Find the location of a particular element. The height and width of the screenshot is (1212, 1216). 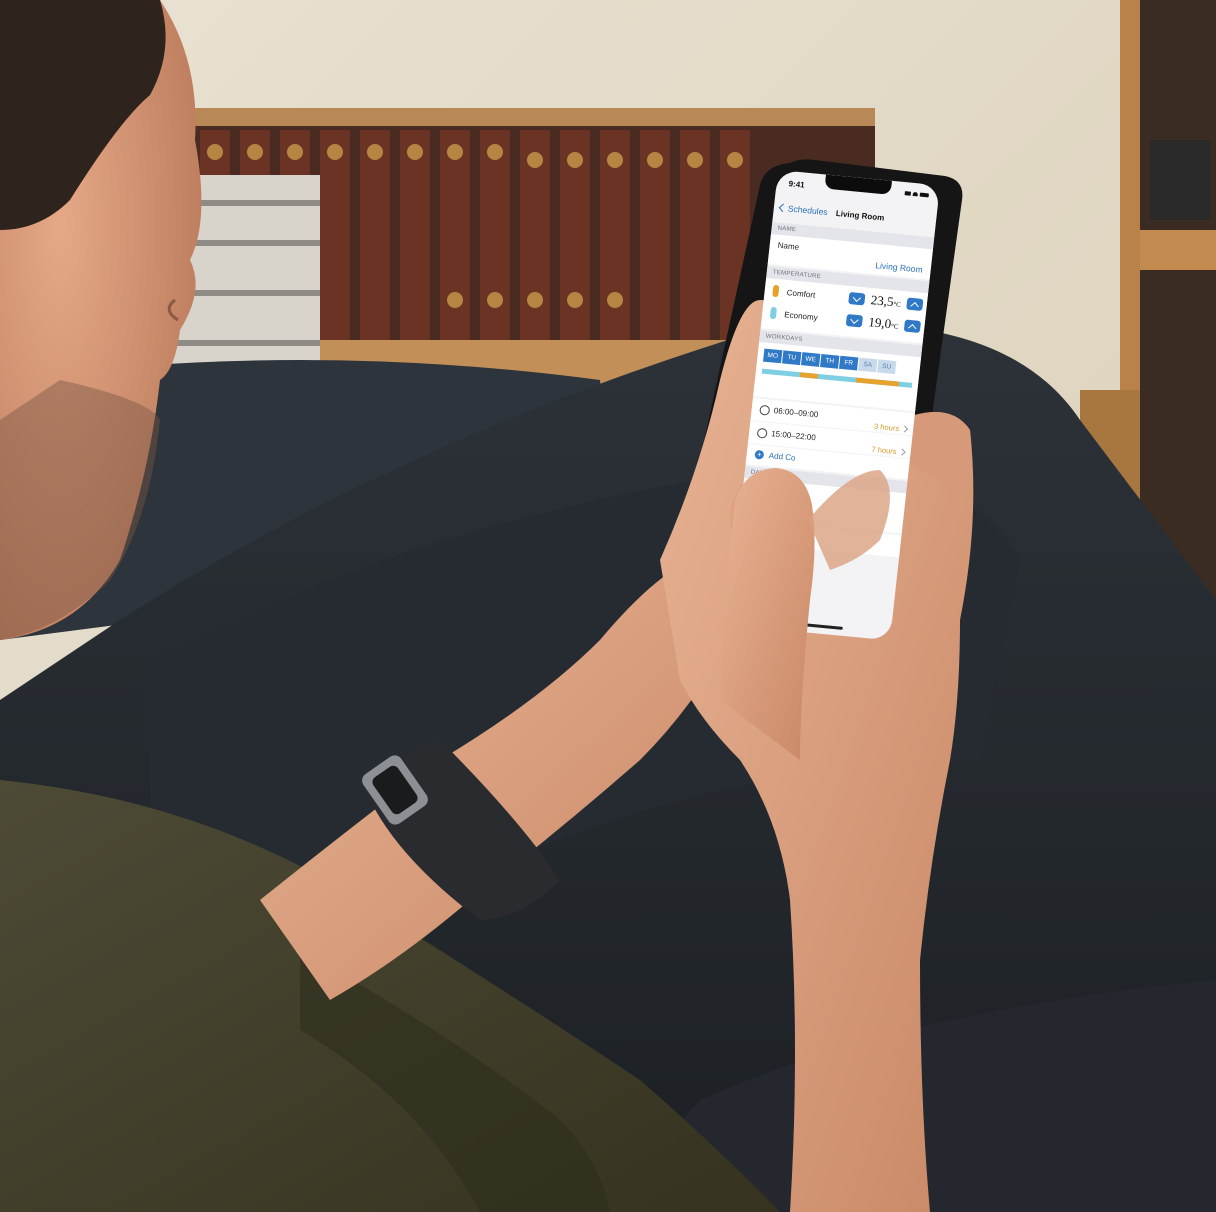

slot-1-time: 06:00–09:00 is located at coordinates (796, 413).